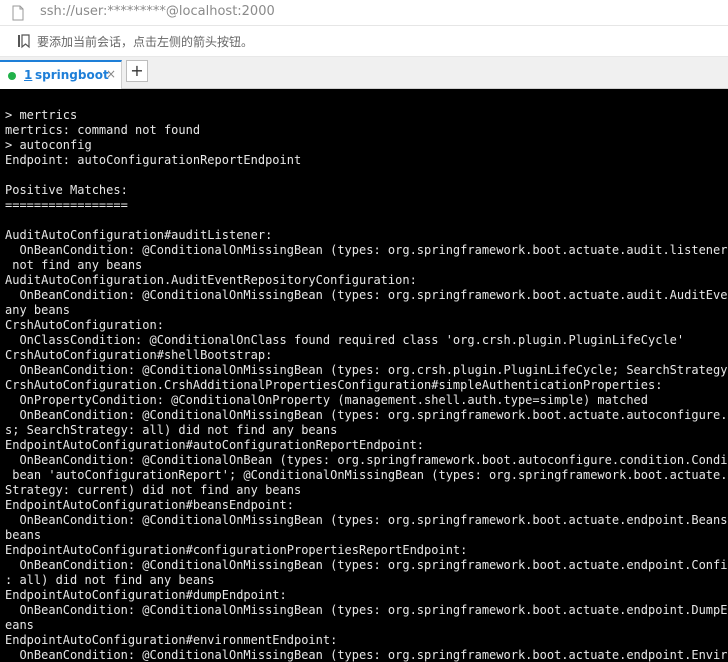  Describe the element at coordinates (66, 190) in the screenshot. I see `terminal-line: Positive Matches:` at that location.